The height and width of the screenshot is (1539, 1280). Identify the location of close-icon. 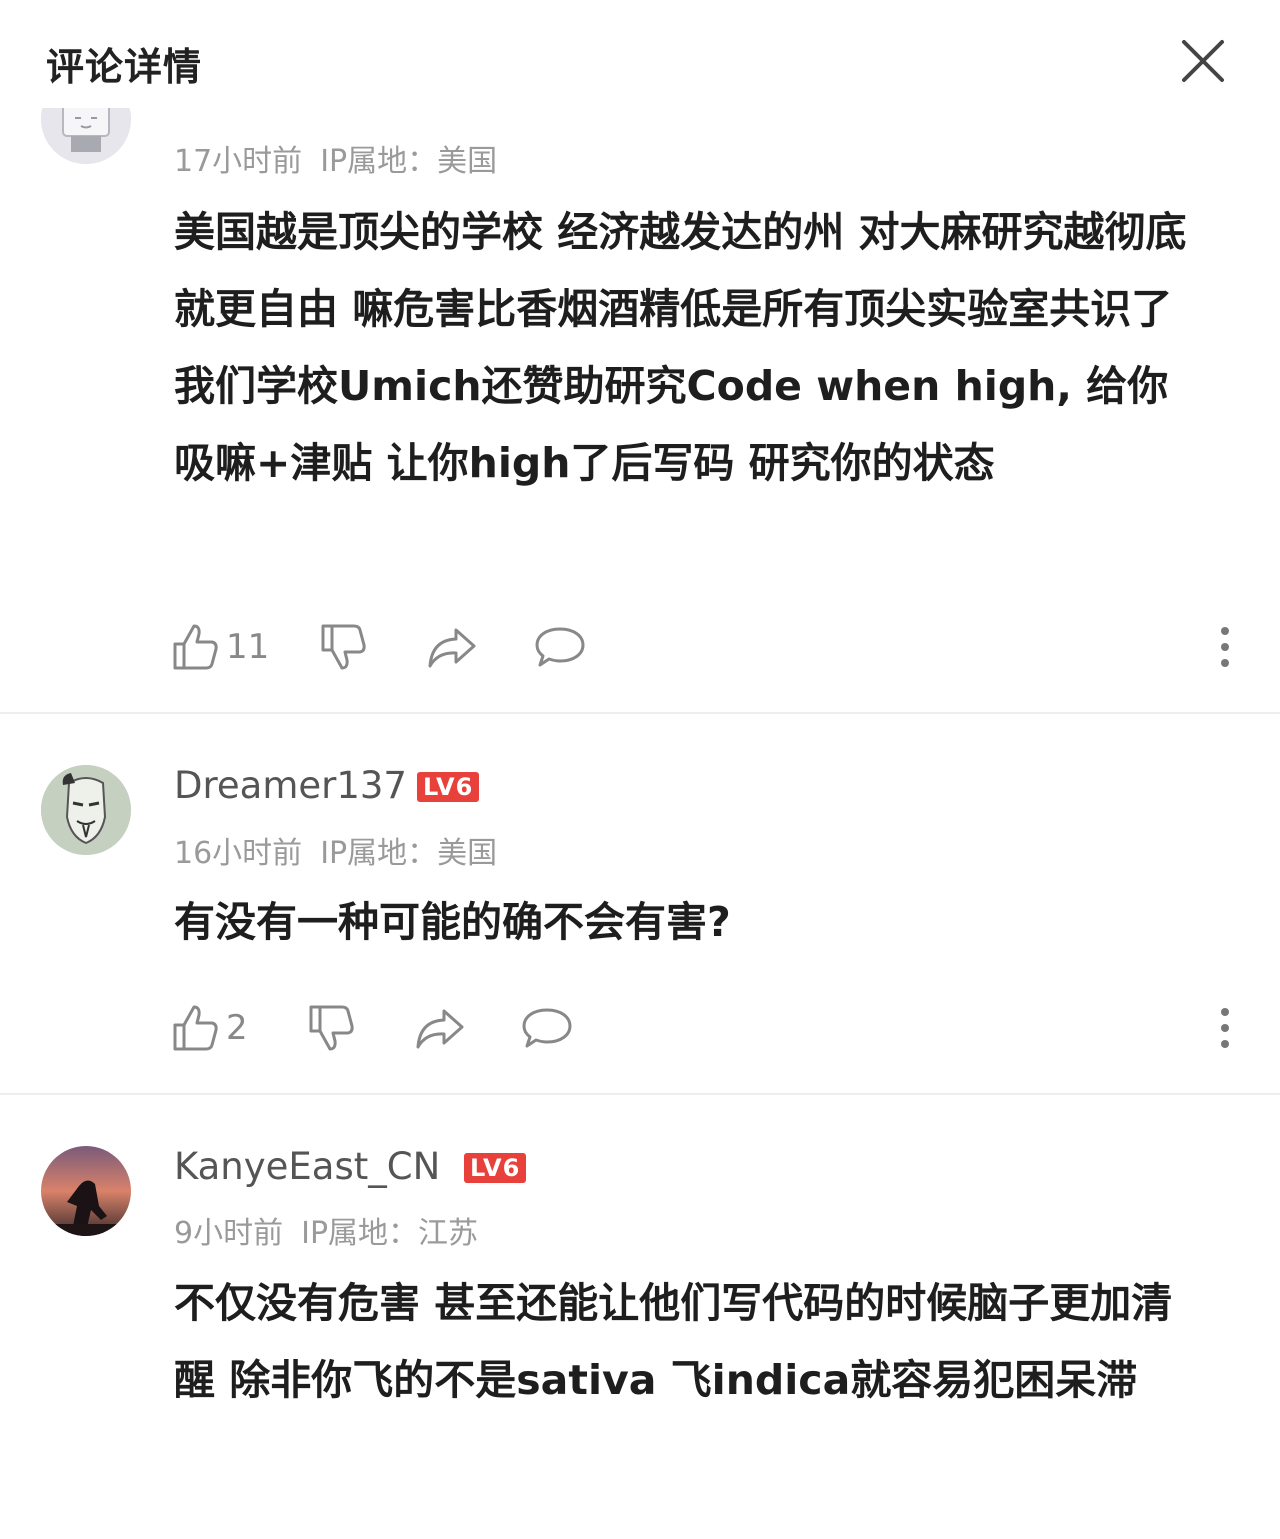
(1203, 61).